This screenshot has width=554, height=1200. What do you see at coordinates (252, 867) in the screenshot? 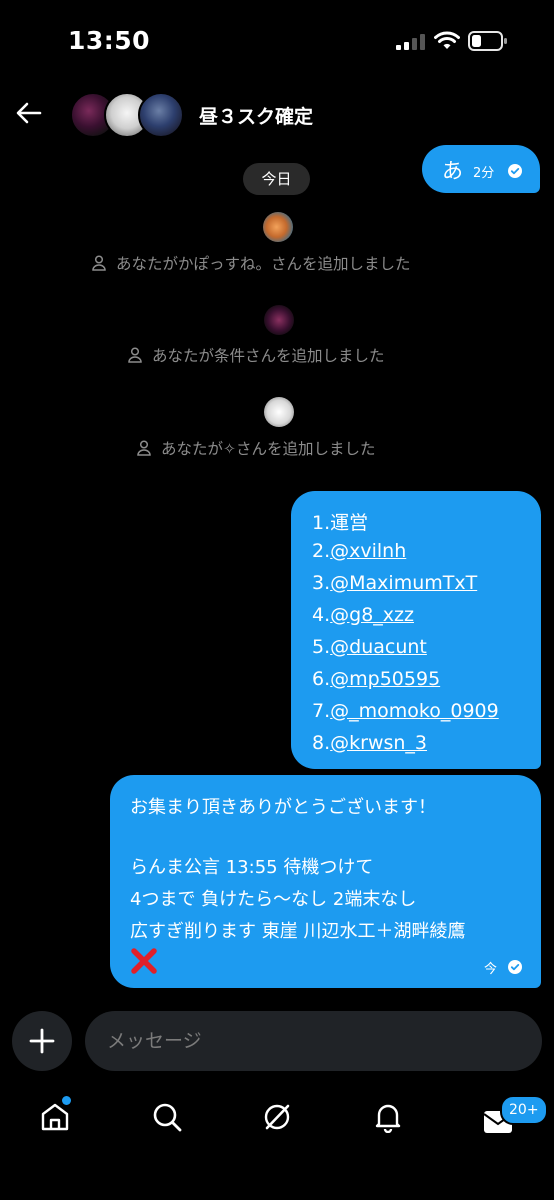
I see `message-text: らんま公言 13:55 待機つけて` at bounding box center [252, 867].